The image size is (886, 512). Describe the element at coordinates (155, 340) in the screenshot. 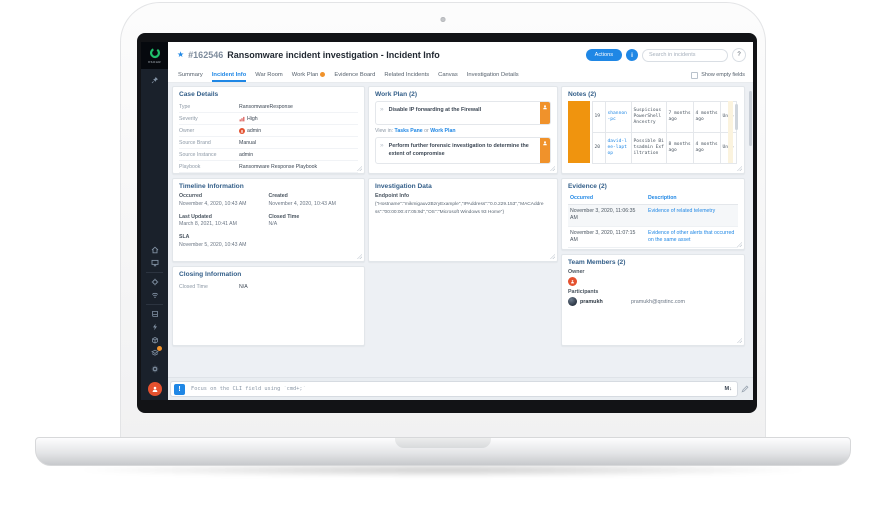

I see `sidebar-item-marketplace` at that location.